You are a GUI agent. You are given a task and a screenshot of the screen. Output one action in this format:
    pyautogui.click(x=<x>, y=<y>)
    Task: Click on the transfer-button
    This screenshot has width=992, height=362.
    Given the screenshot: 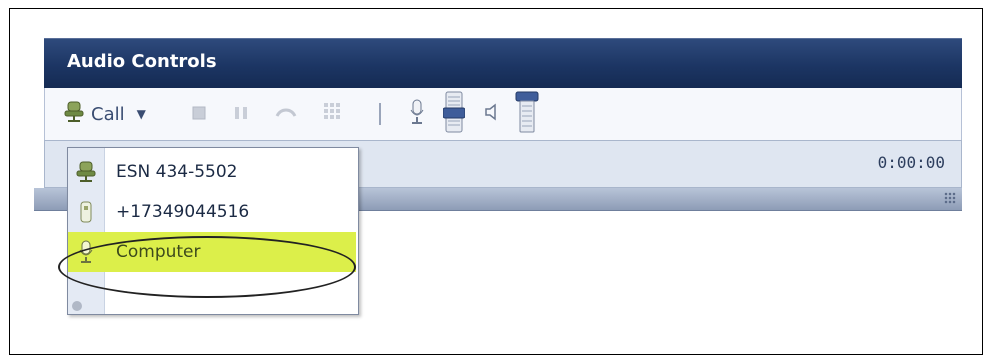 What is the action you would take?
    pyautogui.click(x=286, y=114)
    